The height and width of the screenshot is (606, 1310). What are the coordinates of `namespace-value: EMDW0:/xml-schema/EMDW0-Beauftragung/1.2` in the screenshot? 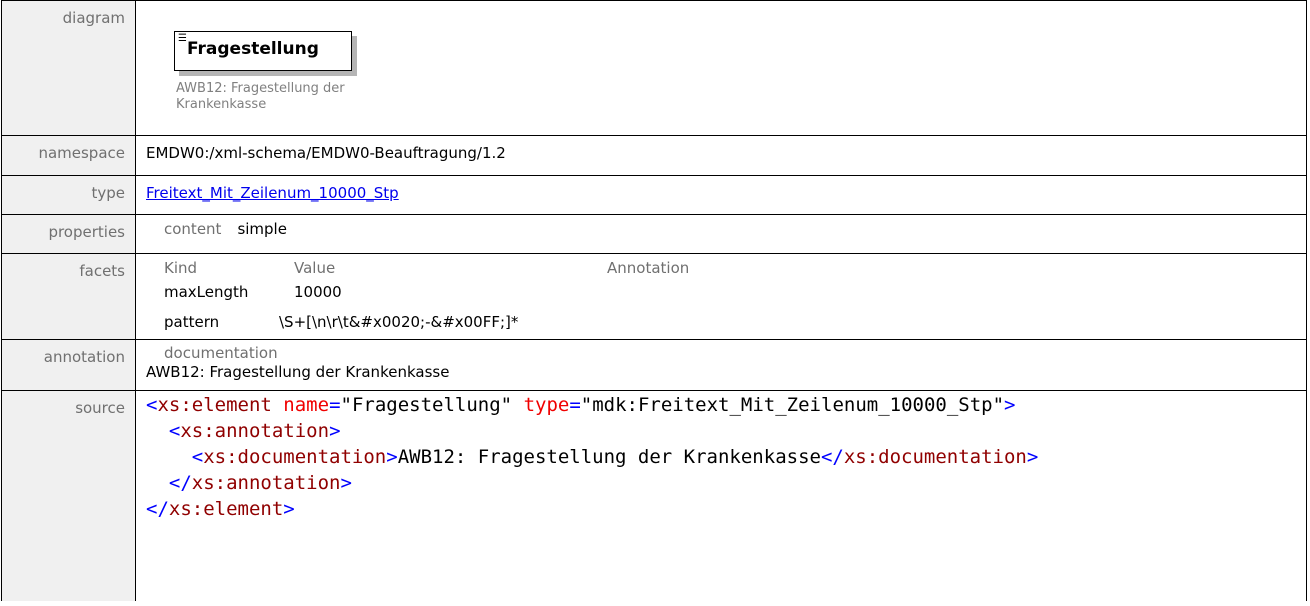 It's located at (721, 155).